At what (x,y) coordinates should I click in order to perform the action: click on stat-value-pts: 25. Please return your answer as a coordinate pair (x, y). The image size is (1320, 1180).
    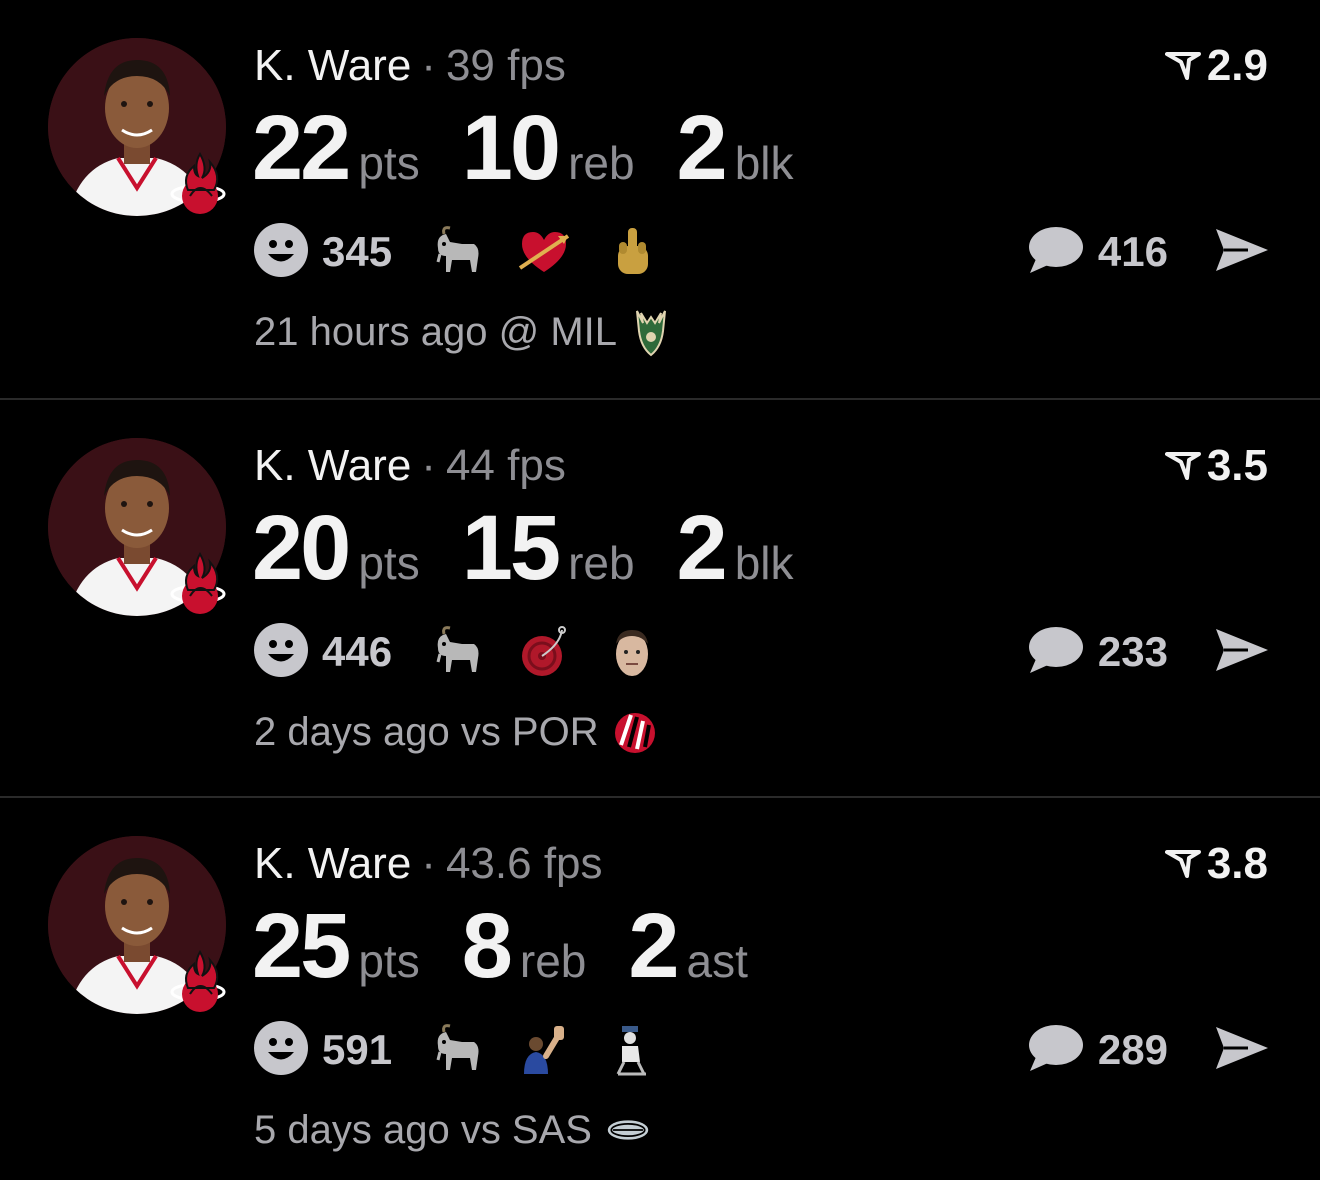
    Looking at the image, I should click on (301, 946).